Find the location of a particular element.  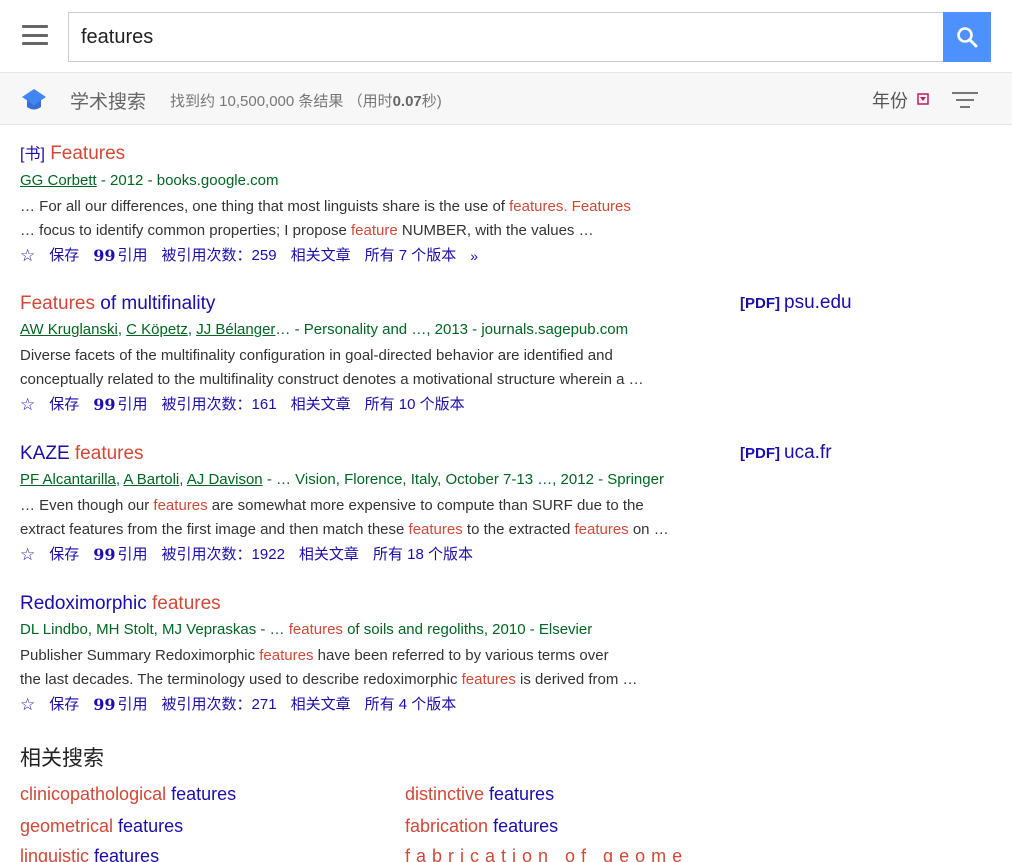

author-link: AJ Davison is located at coordinates (225, 479).